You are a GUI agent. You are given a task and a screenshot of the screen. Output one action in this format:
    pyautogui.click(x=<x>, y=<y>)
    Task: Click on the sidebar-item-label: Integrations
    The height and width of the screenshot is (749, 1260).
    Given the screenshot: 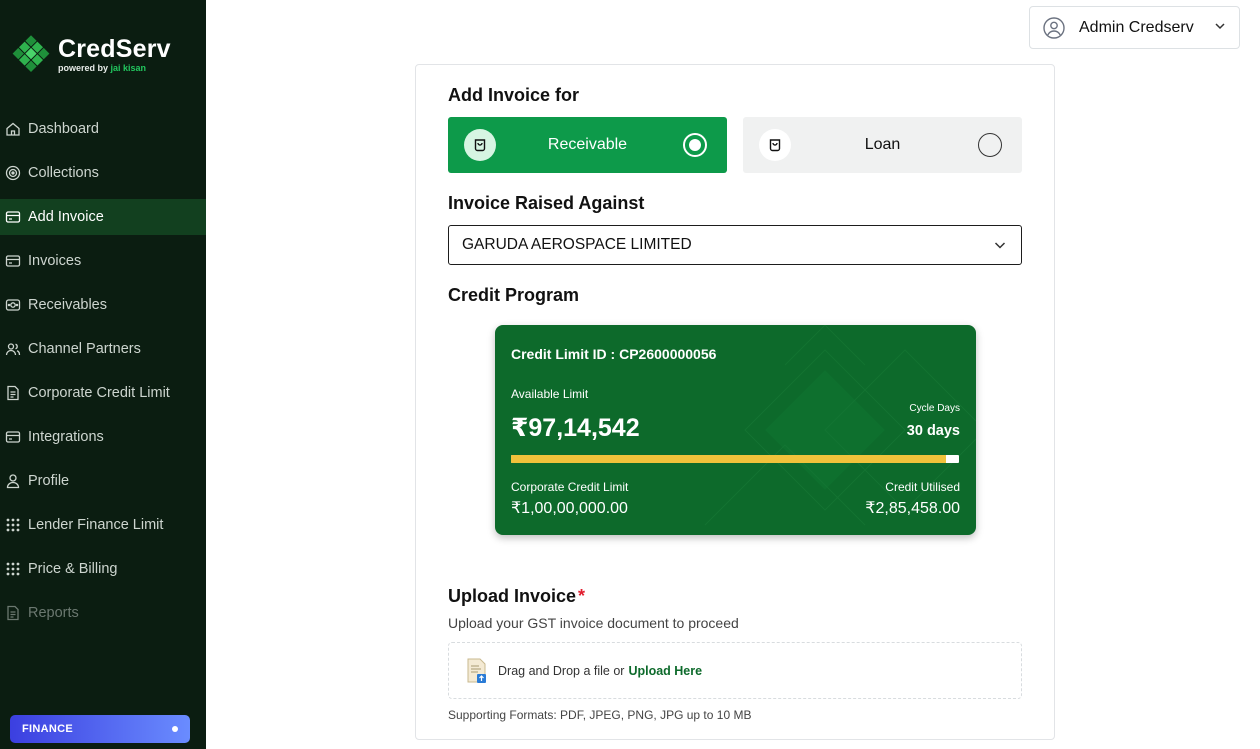 What is the action you would take?
    pyautogui.click(x=66, y=437)
    